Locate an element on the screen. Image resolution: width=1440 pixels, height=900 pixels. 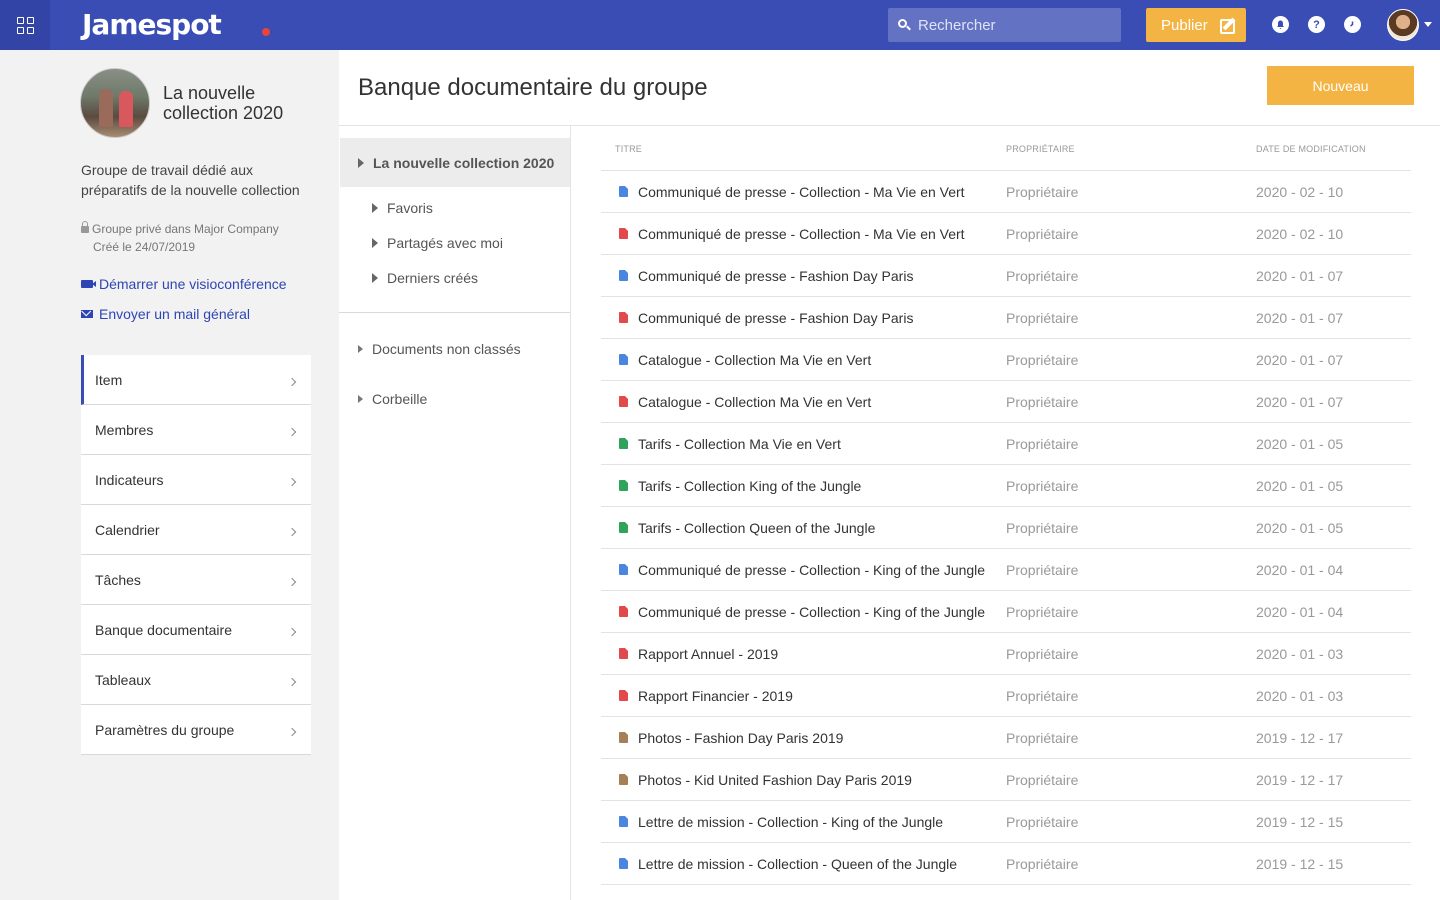
search-input is located at coordinates (1013, 25).